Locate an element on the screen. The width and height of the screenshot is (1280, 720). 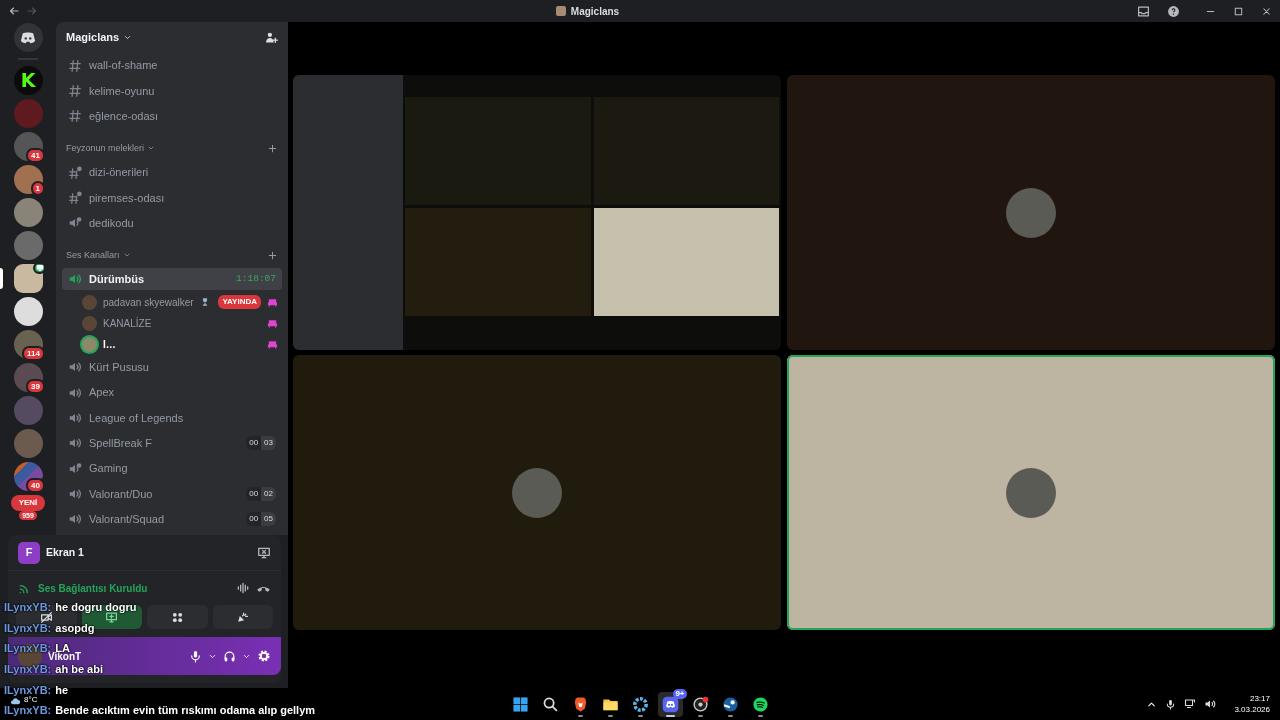
help-icon is located at coordinates (1173, 11).